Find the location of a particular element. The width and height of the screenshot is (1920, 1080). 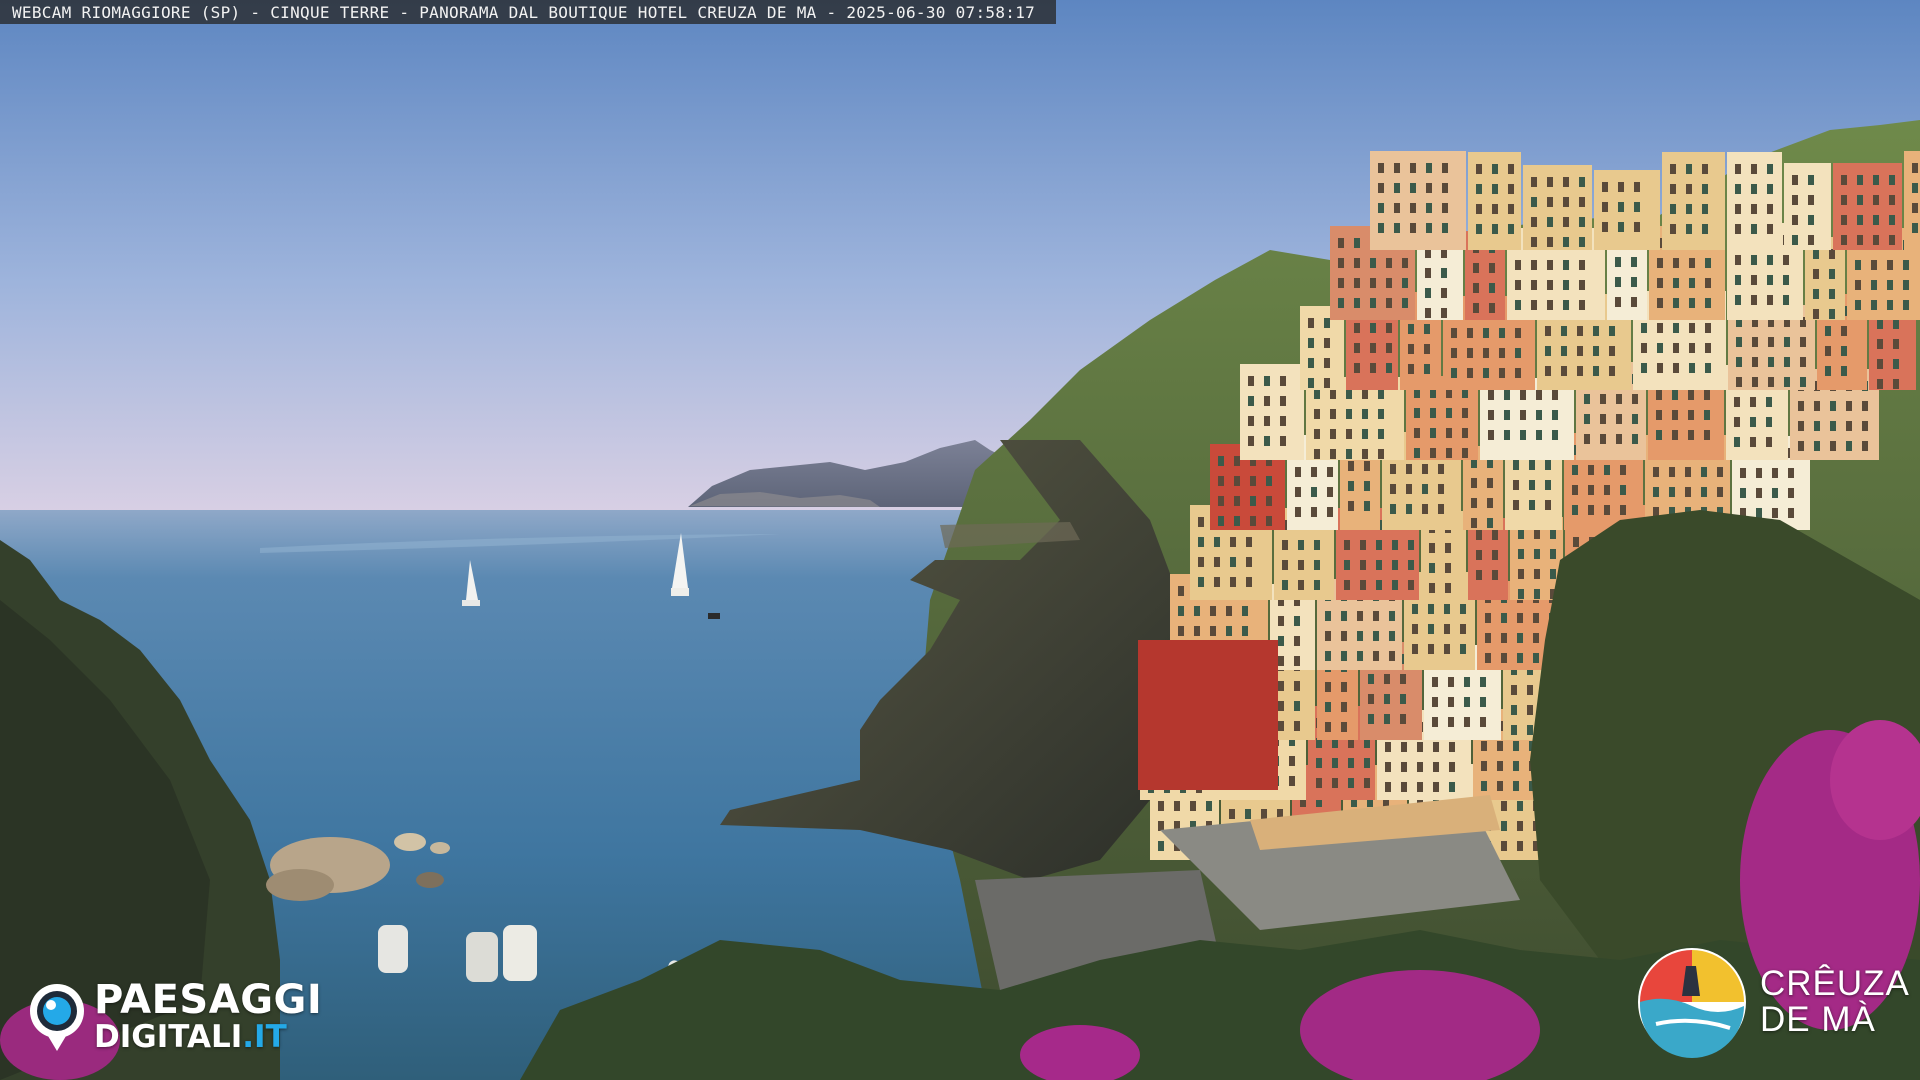

village-building is located at coordinates (1807, 206).